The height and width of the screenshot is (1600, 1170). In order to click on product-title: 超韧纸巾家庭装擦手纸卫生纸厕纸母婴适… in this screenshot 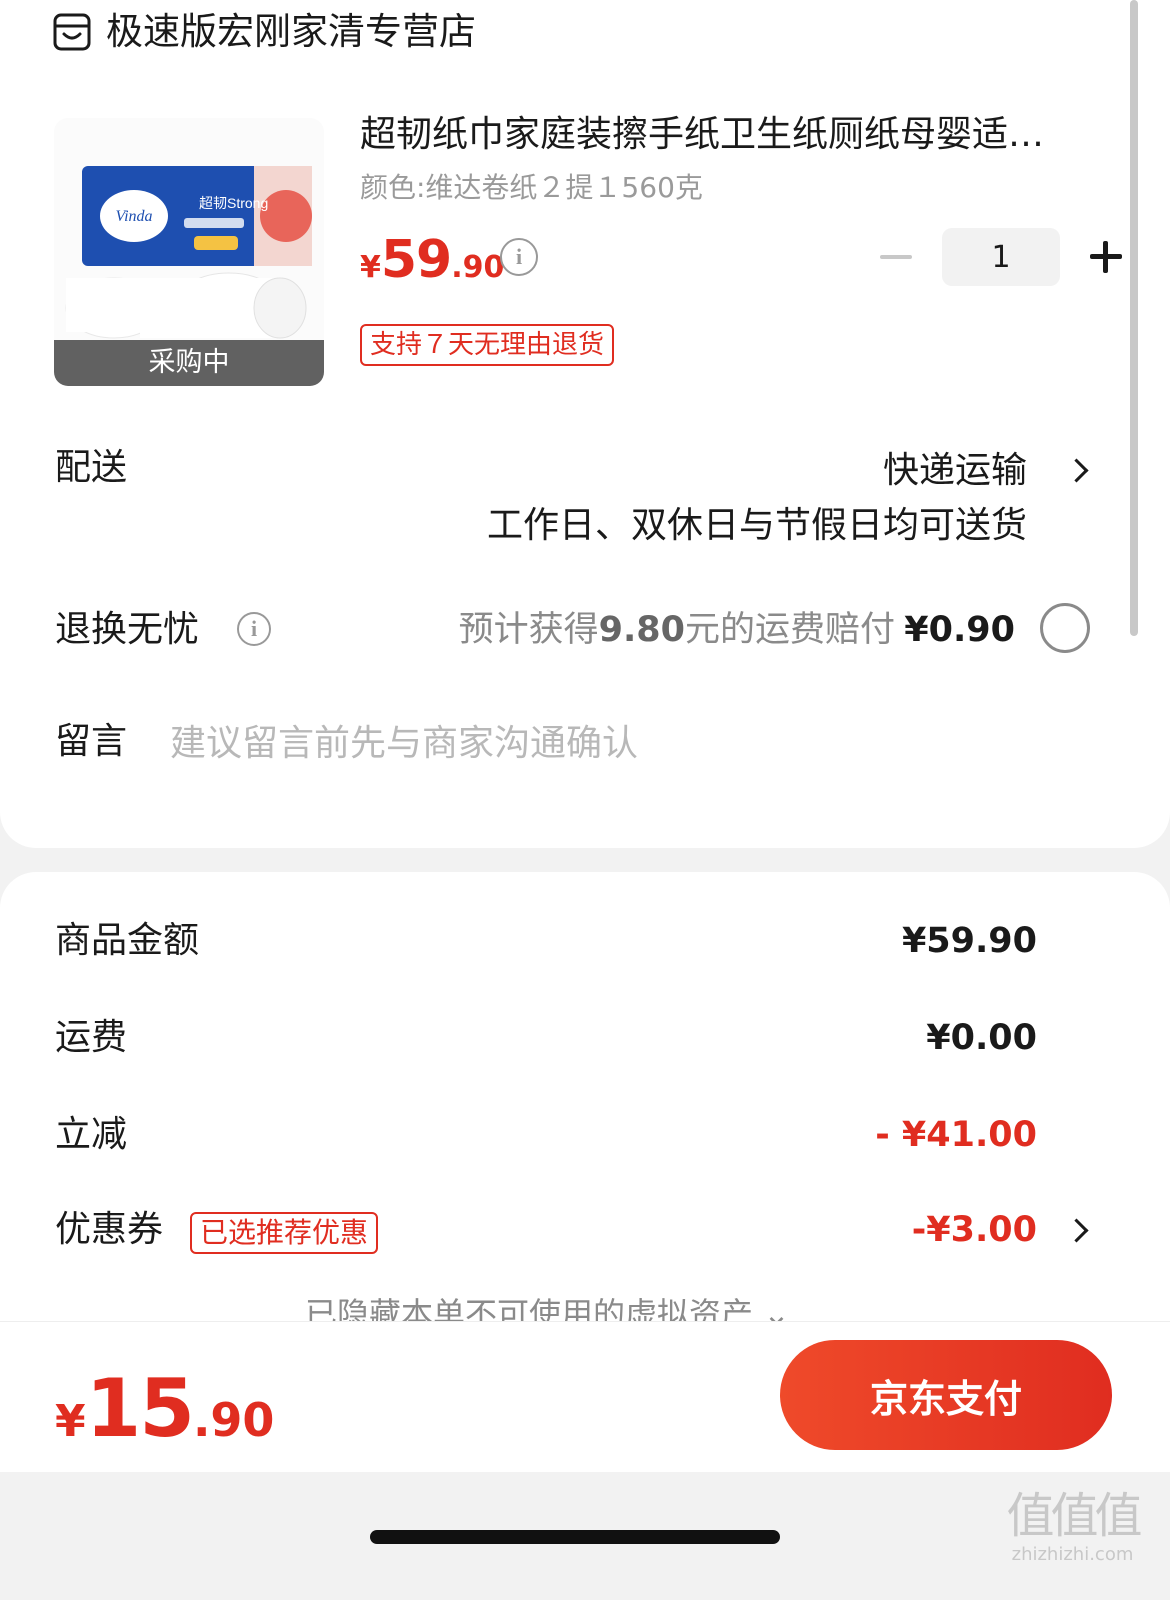, I will do `click(740, 135)`.